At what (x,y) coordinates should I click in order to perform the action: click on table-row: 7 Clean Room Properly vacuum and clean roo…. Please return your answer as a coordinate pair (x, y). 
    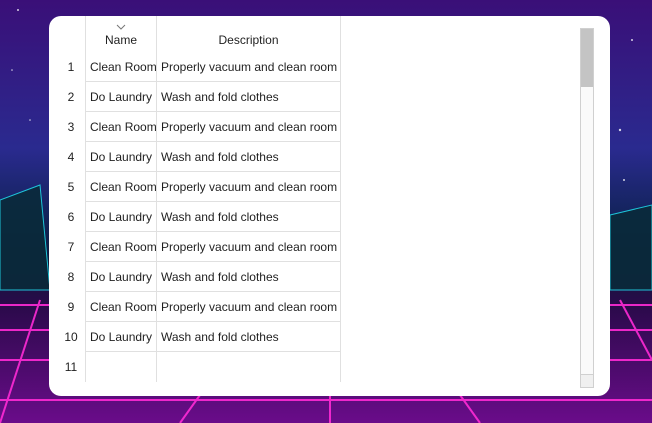
    Looking at the image, I should click on (195, 247).